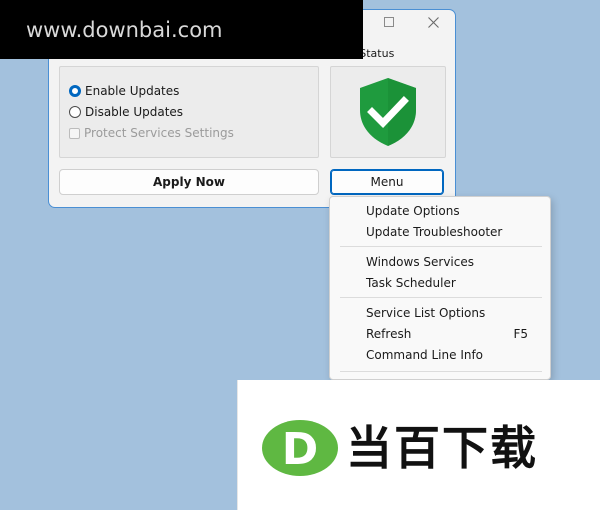 This screenshot has width=600, height=510. Describe the element at coordinates (300, 449) in the screenshot. I see `logo-letter: D` at that location.